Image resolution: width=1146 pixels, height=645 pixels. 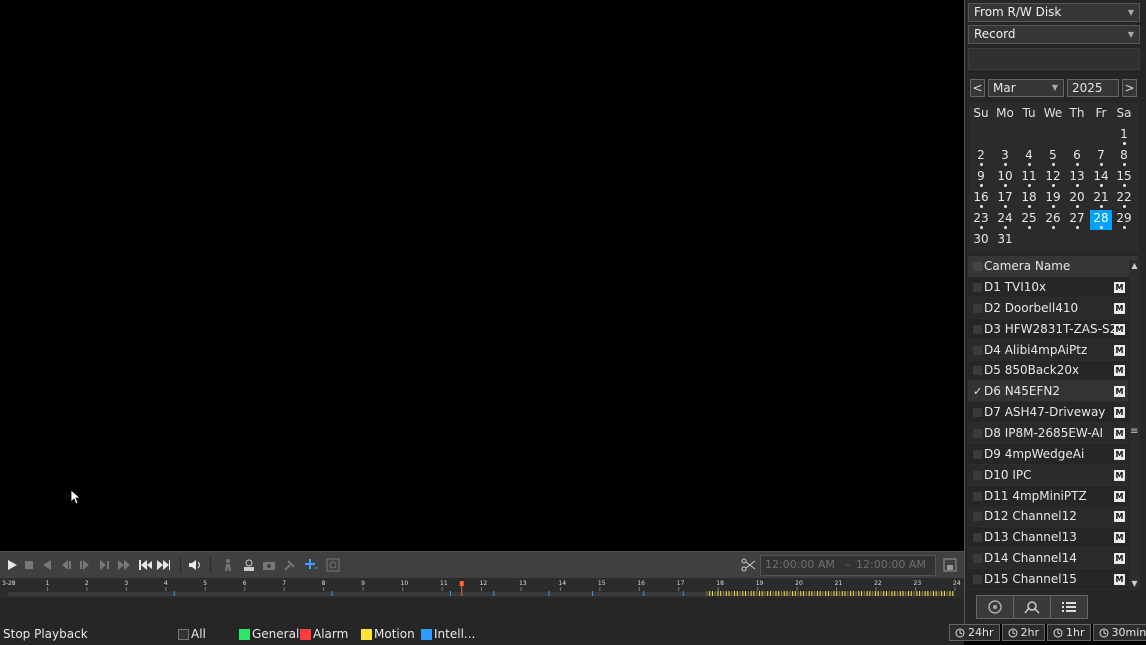 I want to click on camera-row: D10 IPC M, so click(x=1048, y=475).